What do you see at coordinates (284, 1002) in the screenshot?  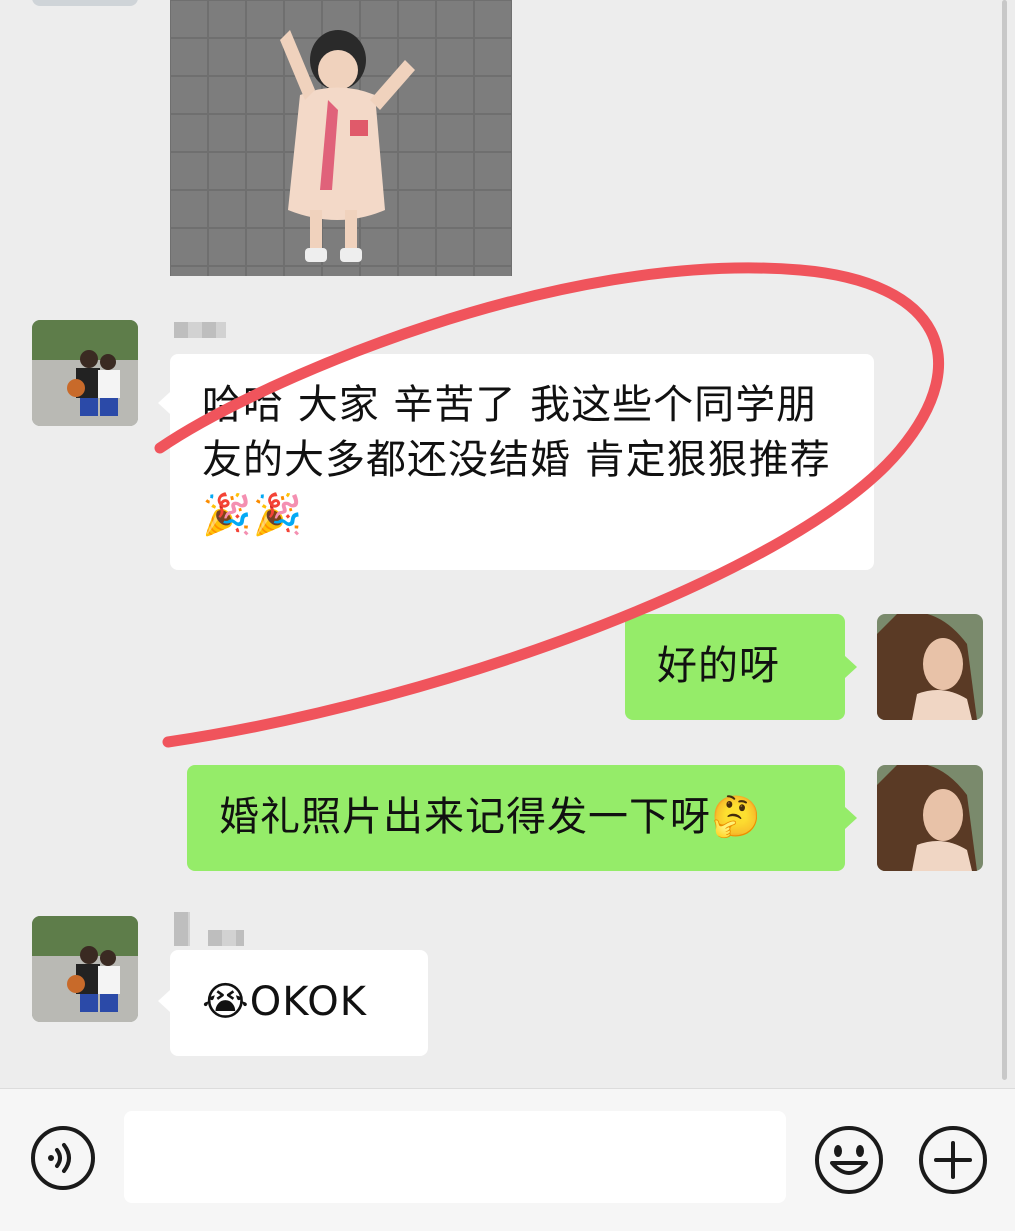 I see `message-text: 😭OKOK` at bounding box center [284, 1002].